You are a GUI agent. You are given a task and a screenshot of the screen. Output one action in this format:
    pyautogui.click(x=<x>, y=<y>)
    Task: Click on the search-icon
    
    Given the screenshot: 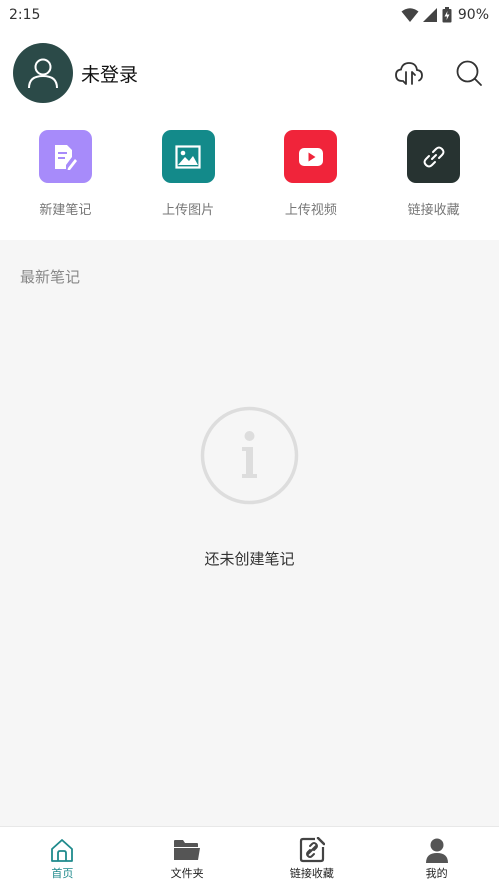 What is the action you would take?
    pyautogui.click(x=469, y=73)
    